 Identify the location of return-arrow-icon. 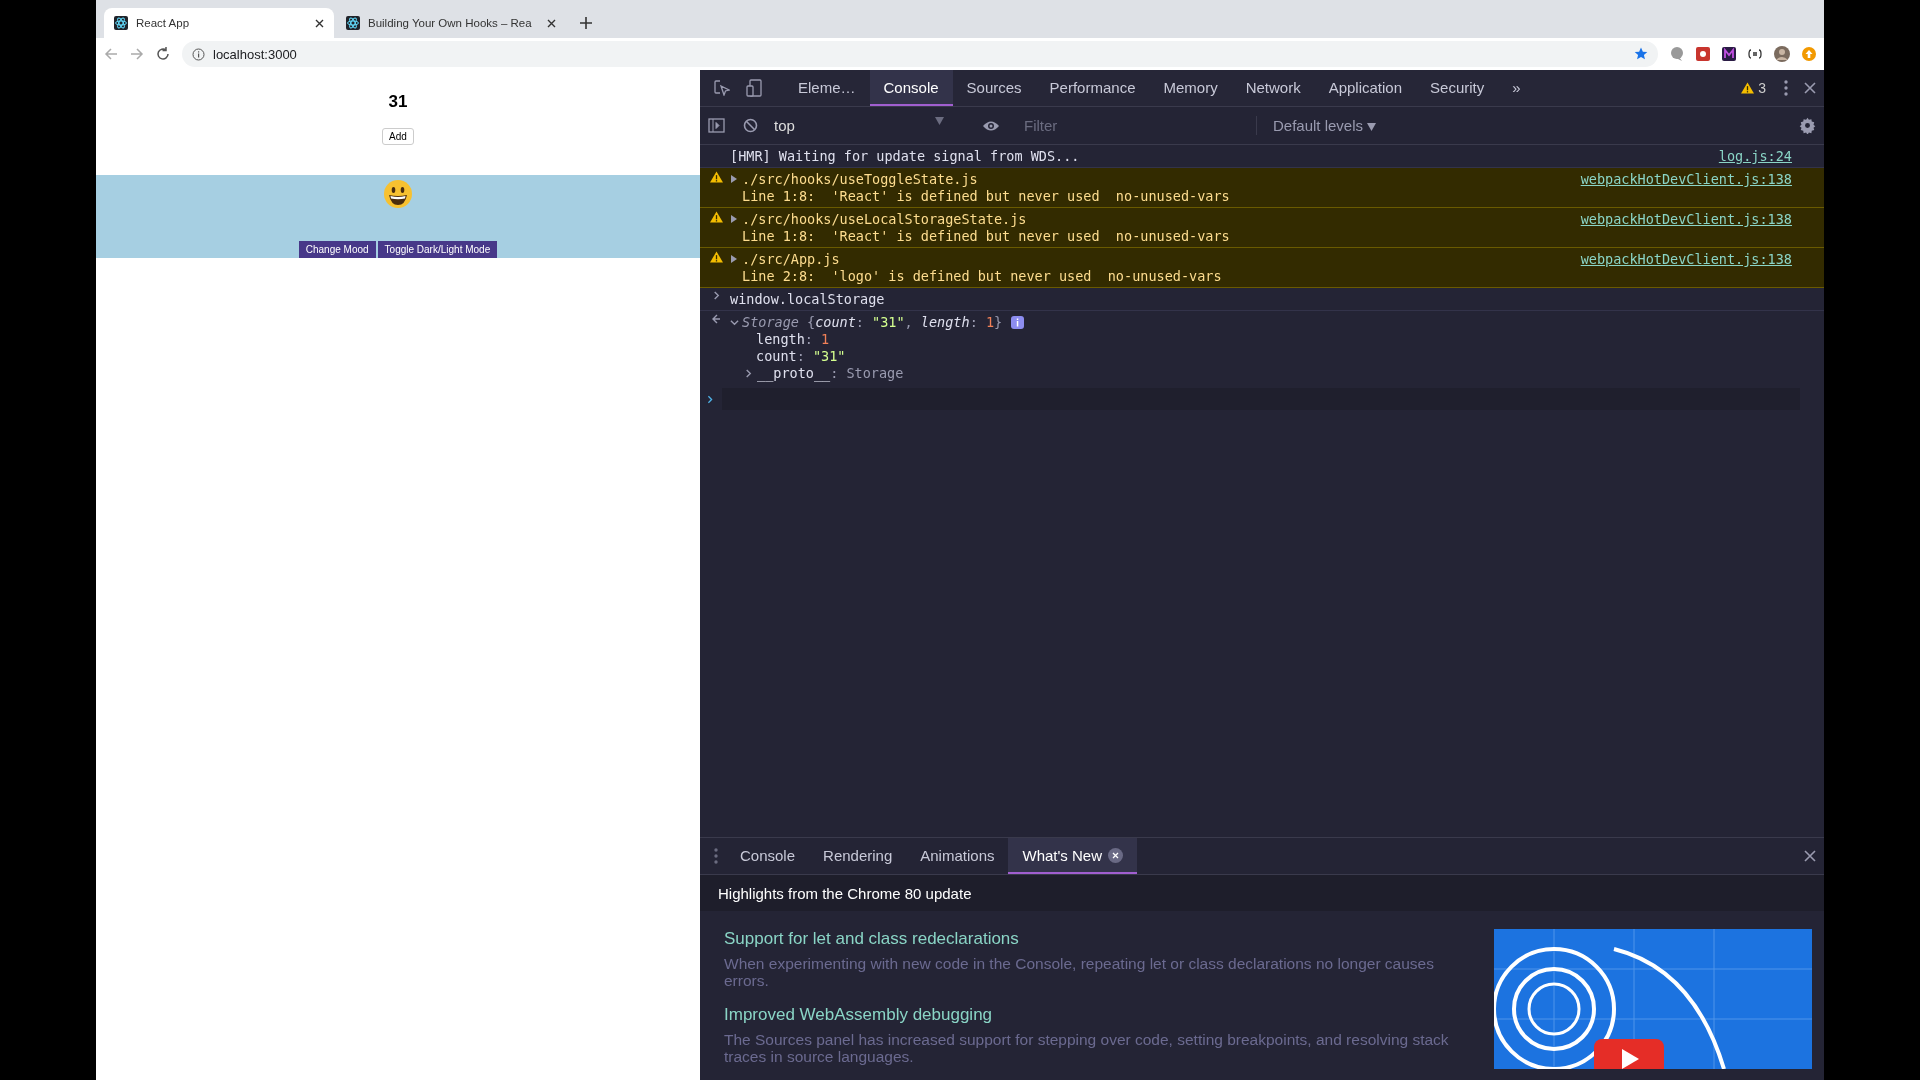
(716, 319).